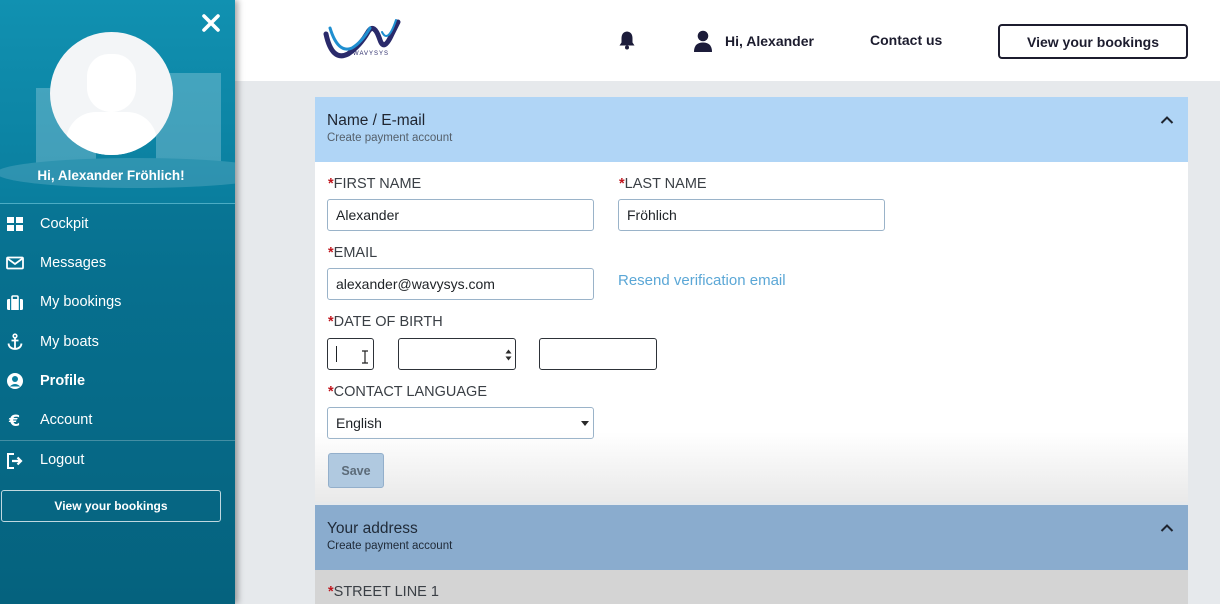 This screenshot has width=1220, height=604. Describe the element at coordinates (751, 467) in the screenshot. I see `fade-overlay` at that location.